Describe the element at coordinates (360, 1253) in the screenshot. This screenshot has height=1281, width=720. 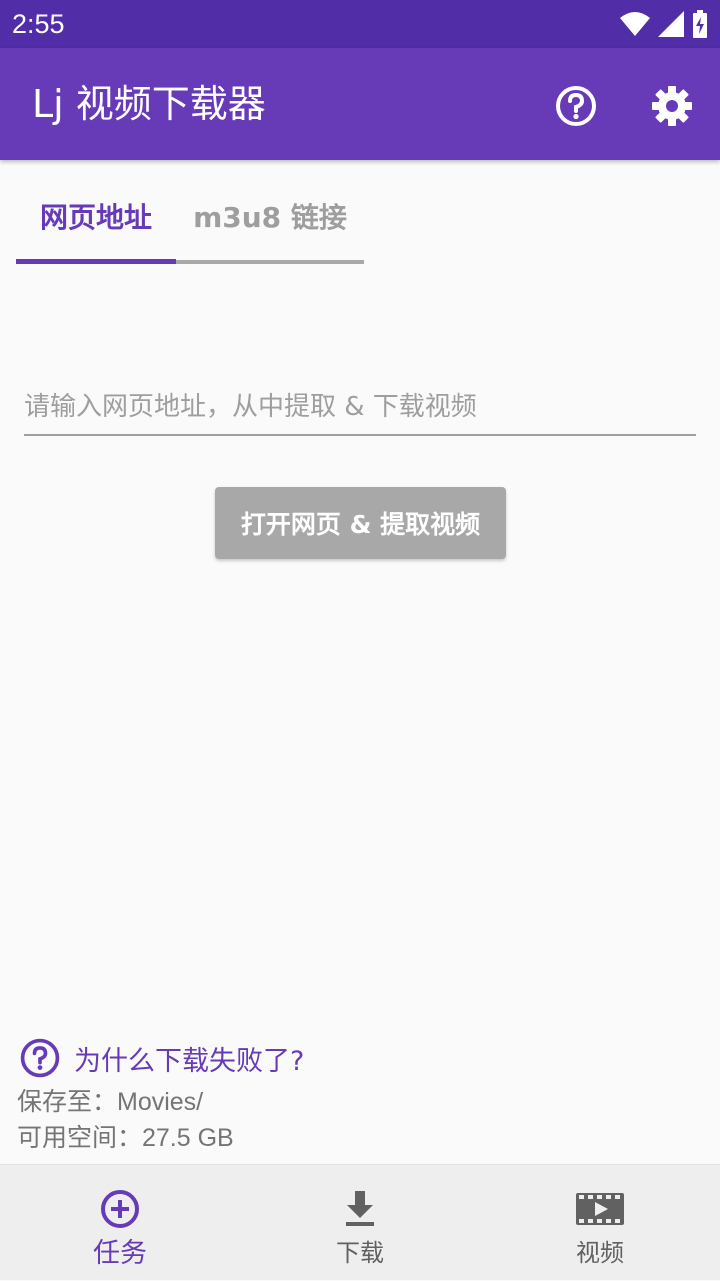
I see `nav-downloads-label: 下载` at that location.